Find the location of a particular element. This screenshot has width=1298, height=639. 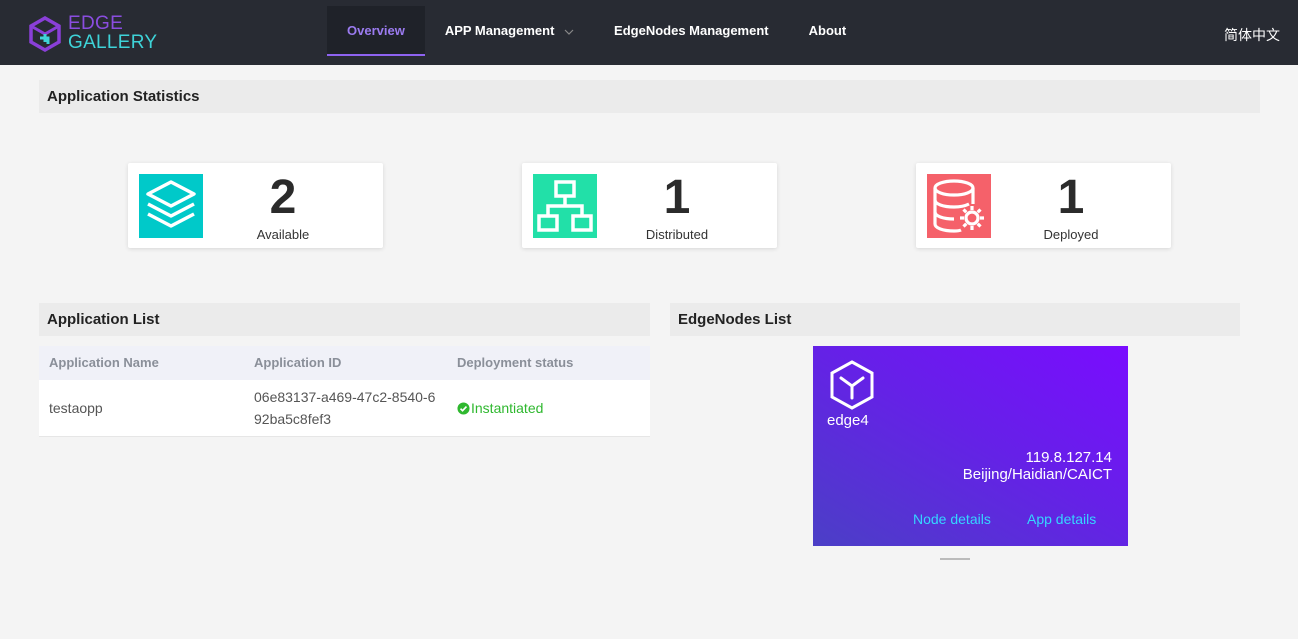

node-cube-icon is located at coordinates (852, 385).